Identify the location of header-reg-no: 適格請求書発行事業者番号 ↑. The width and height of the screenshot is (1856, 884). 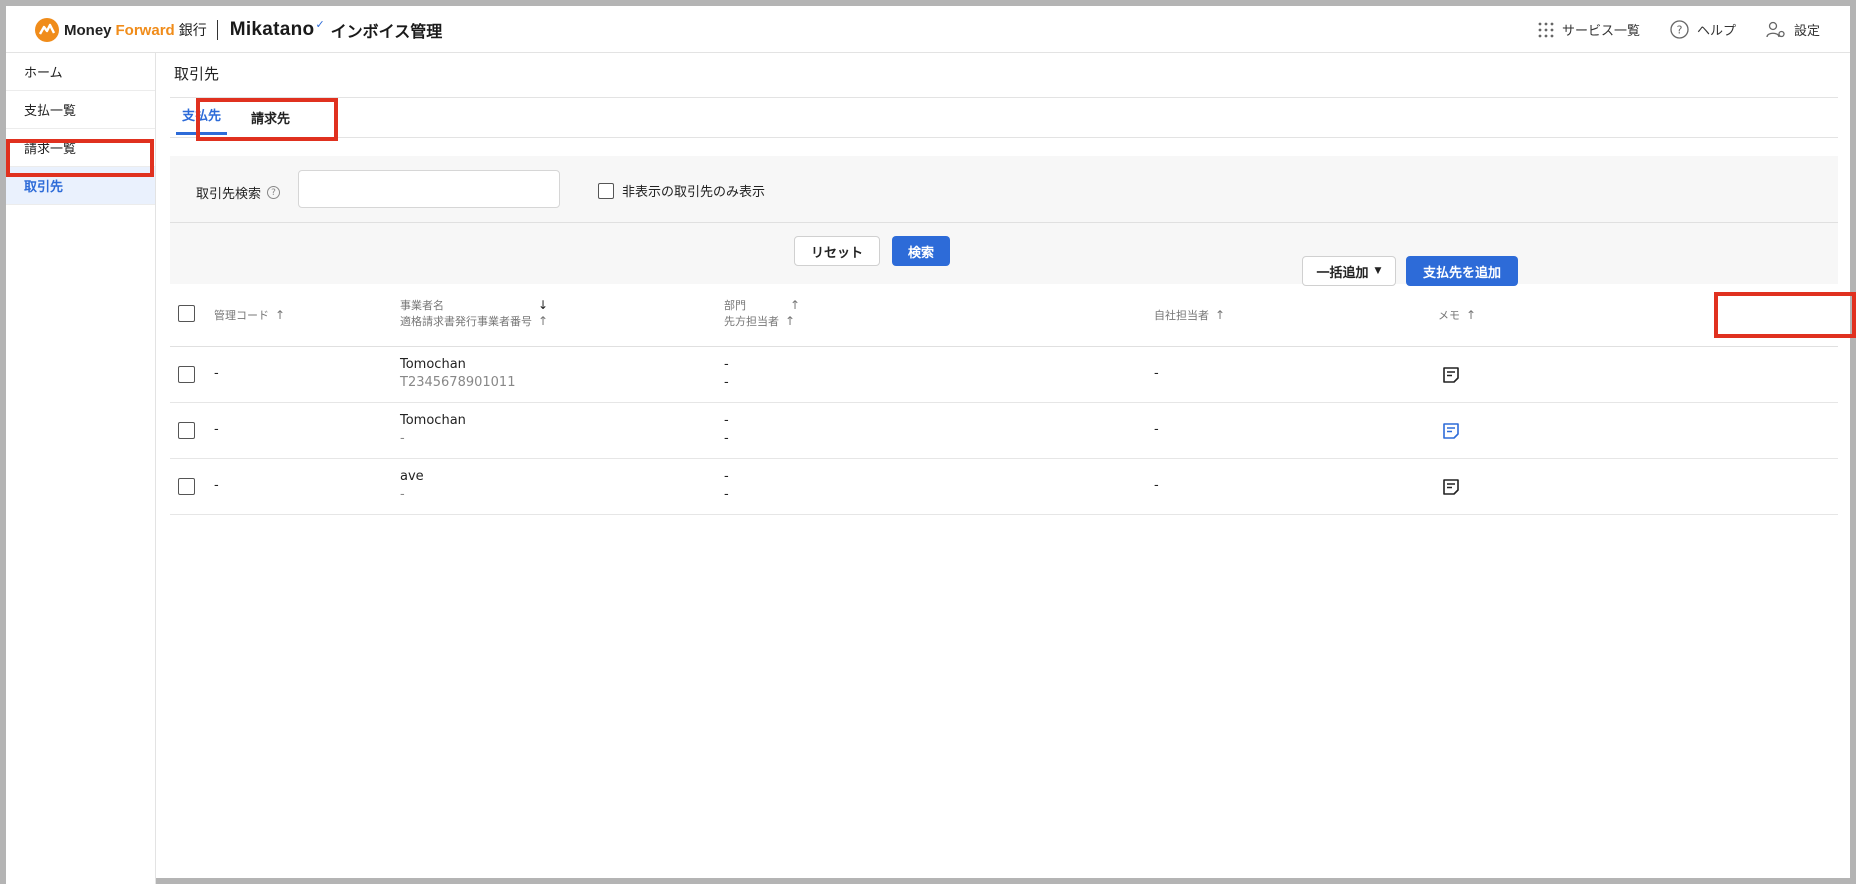
(474, 321).